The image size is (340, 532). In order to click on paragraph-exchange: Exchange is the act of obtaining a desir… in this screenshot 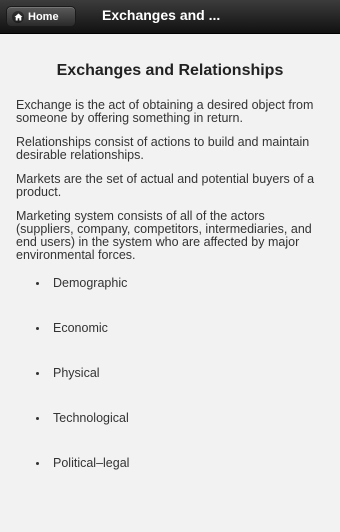, I will do `click(165, 111)`.